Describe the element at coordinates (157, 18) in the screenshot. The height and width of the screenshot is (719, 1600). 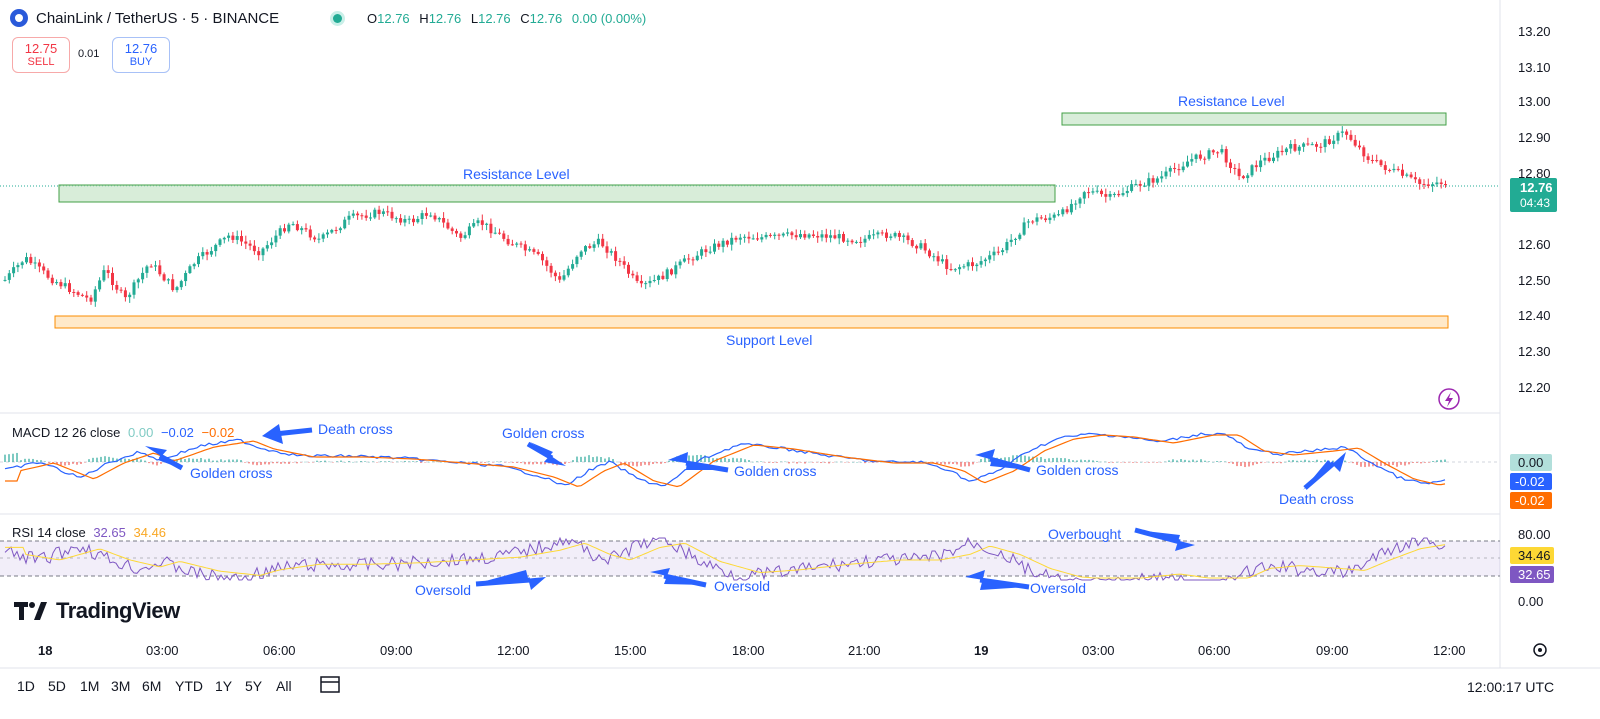
I see `symbol-title: ChainLink / TetherUS · 5 · BINANCE` at that location.